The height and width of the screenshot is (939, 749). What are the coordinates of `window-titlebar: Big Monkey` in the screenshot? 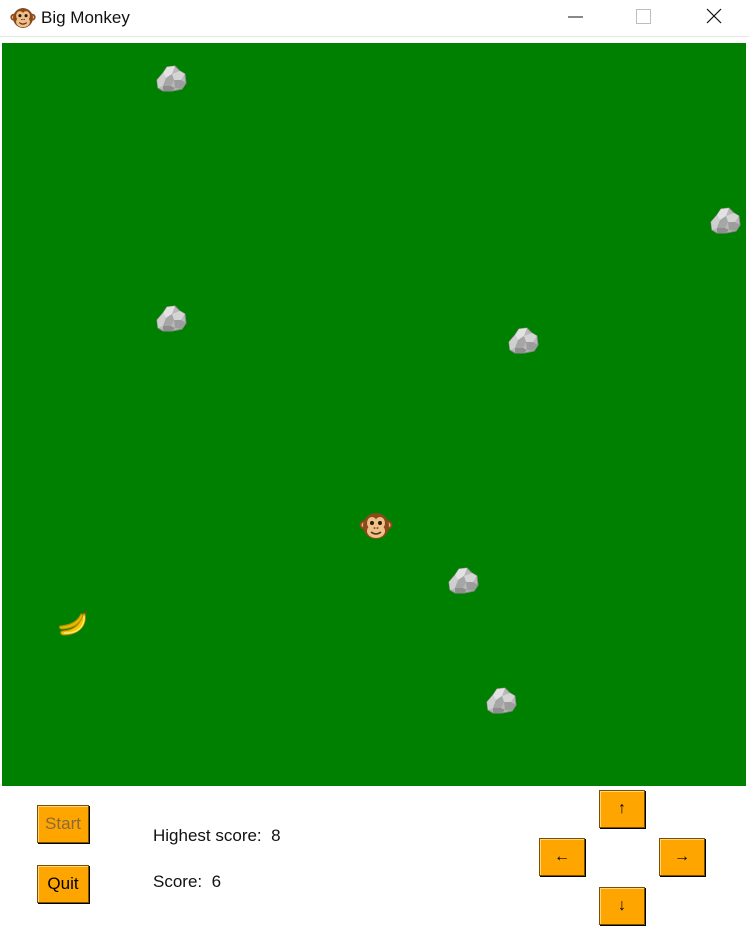 It's located at (374, 18).